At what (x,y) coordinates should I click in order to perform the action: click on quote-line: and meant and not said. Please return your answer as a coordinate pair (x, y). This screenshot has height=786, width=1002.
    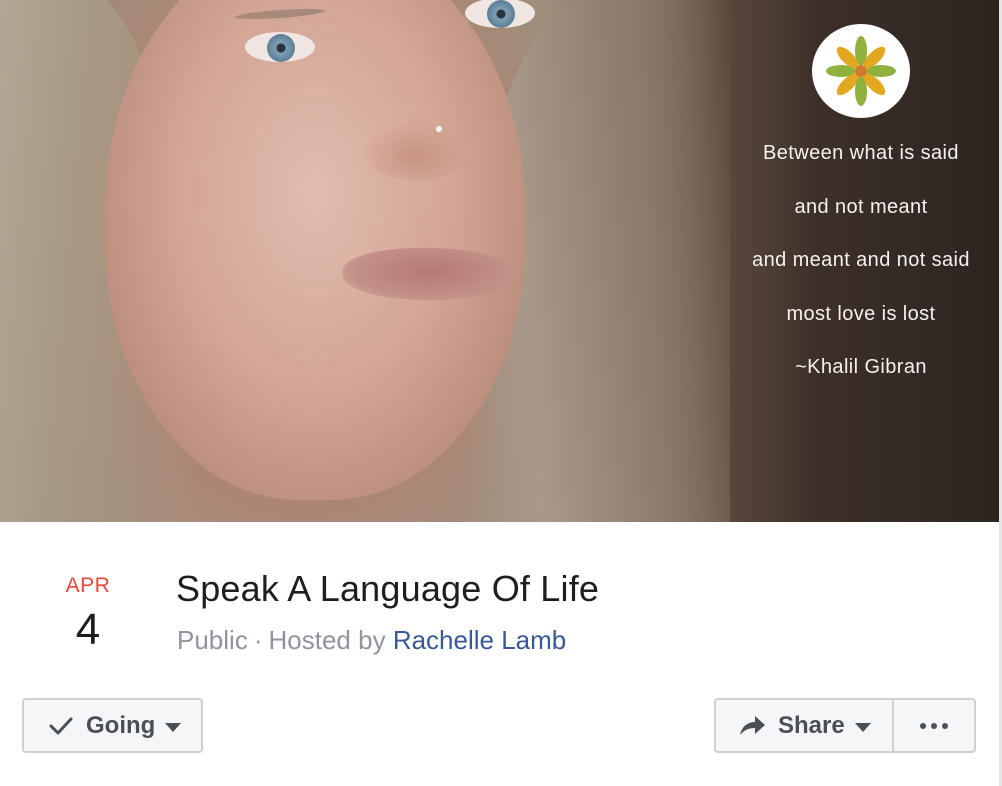
    Looking at the image, I should click on (861, 260).